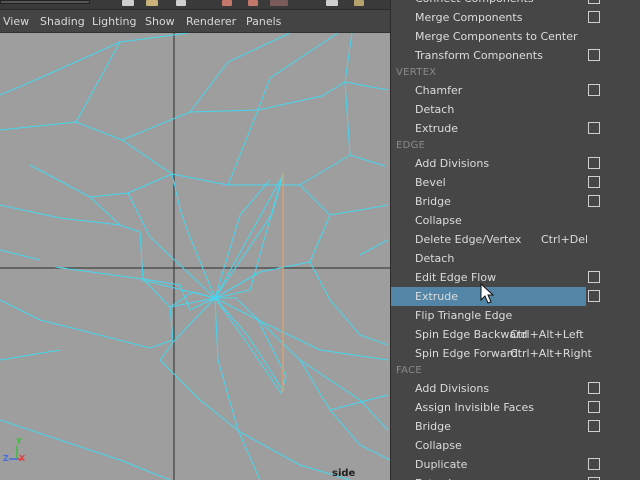 This screenshot has width=640, height=480. I want to click on menu-item-label: Chamfer, so click(439, 90).